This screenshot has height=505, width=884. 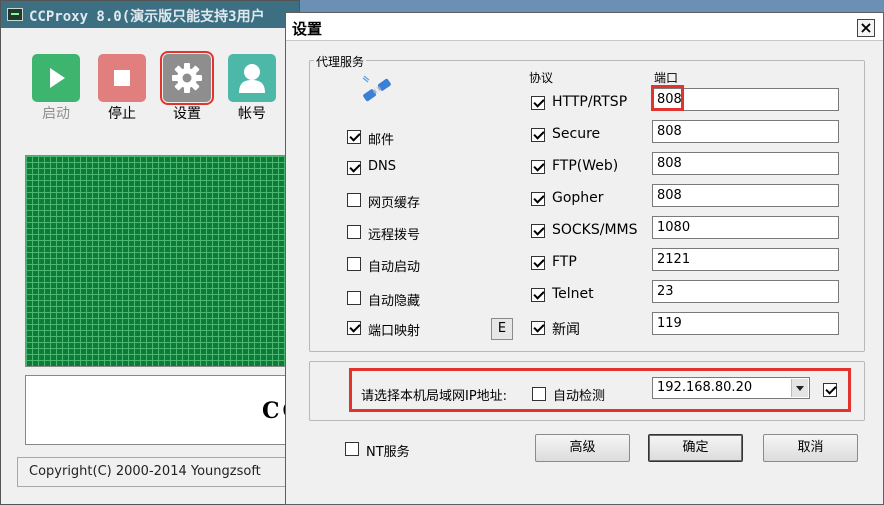 What do you see at coordinates (122, 114) in the screenshot?
I see `stop-label: 停止` at bounding box center [122, 114].